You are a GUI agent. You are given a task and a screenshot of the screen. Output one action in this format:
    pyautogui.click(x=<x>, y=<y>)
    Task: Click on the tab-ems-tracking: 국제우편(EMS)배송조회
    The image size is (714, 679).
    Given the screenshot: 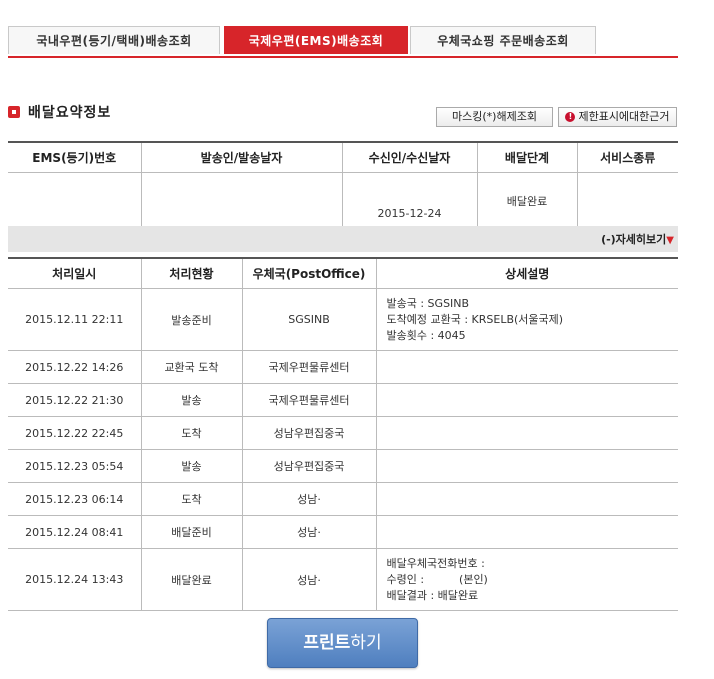 What is the action you would take?
    pyautogui.click(x=316, y=40)
    